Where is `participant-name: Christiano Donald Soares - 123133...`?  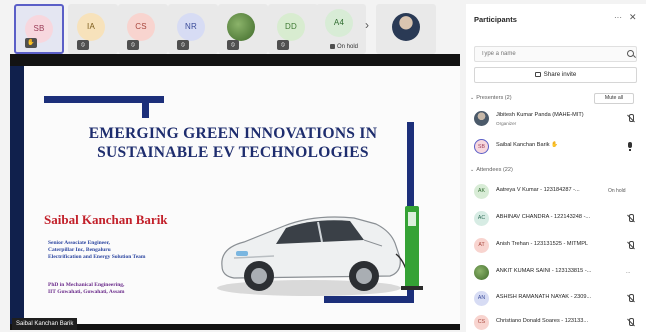
participant-name: Christiano Donald Soares - 123133... is located at coordinates (542, 321).